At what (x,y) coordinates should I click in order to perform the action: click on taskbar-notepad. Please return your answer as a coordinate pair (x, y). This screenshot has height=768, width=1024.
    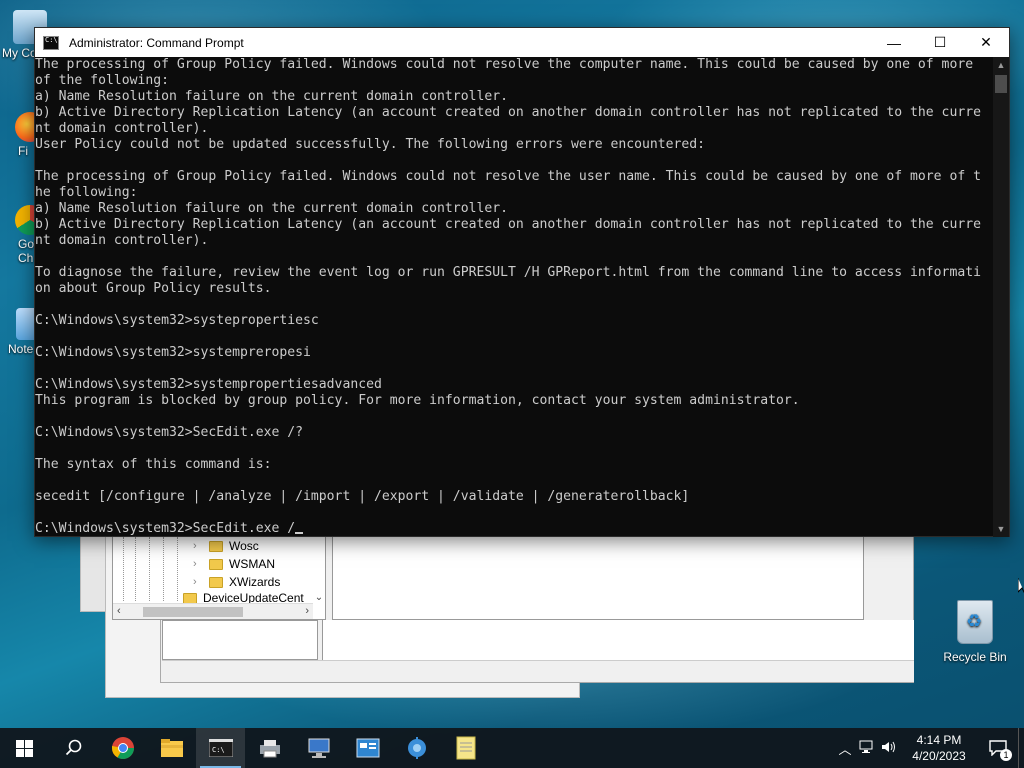
    Looking at the image, I should click on (465, 748).